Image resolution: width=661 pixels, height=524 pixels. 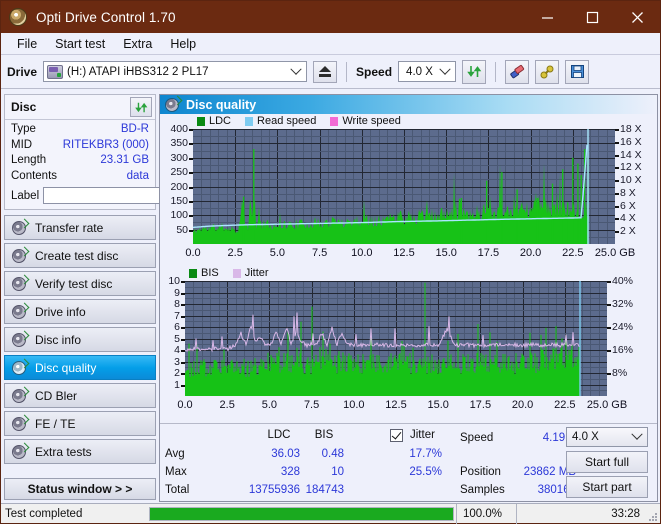 What do you see at coordinates (486, 513) in the screenshot?
I see `progress-percent: 100.0%` at bounding box center [486, 513].